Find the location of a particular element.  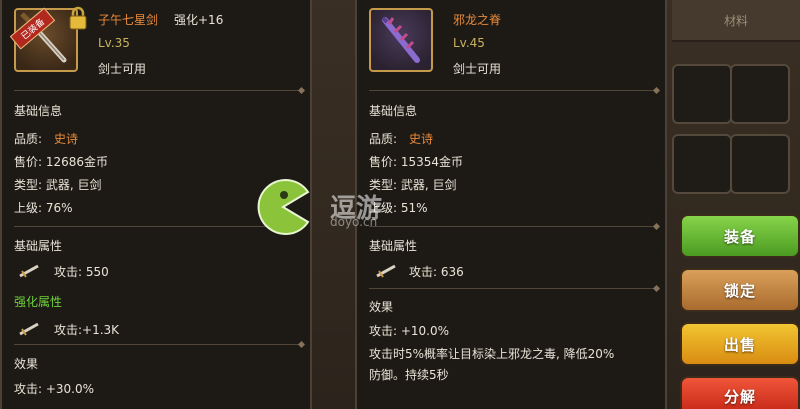

lock-icon is located at coordinates (78, 18).